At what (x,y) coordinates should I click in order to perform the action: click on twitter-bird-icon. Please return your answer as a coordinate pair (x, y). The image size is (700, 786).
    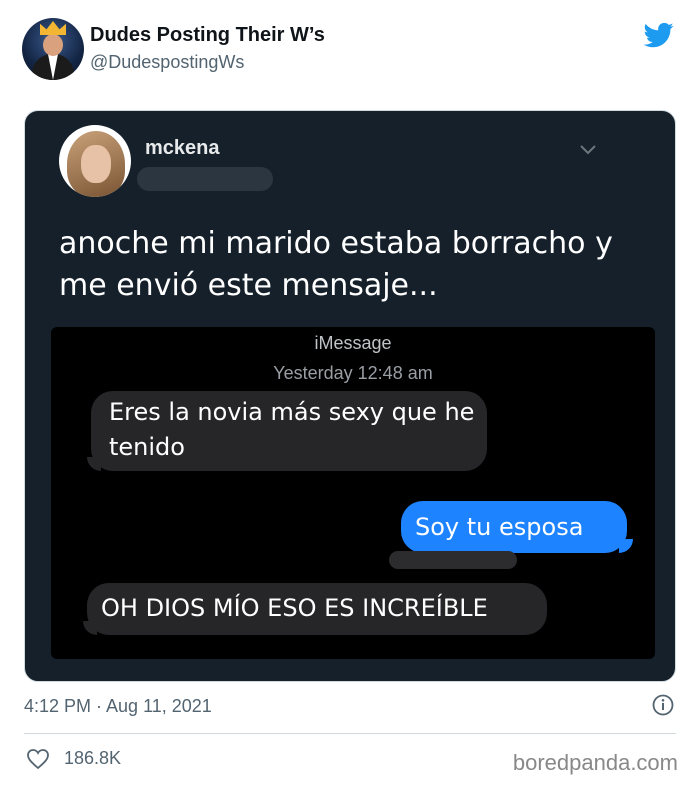
    Looking at the image, I should click on (659, 35).